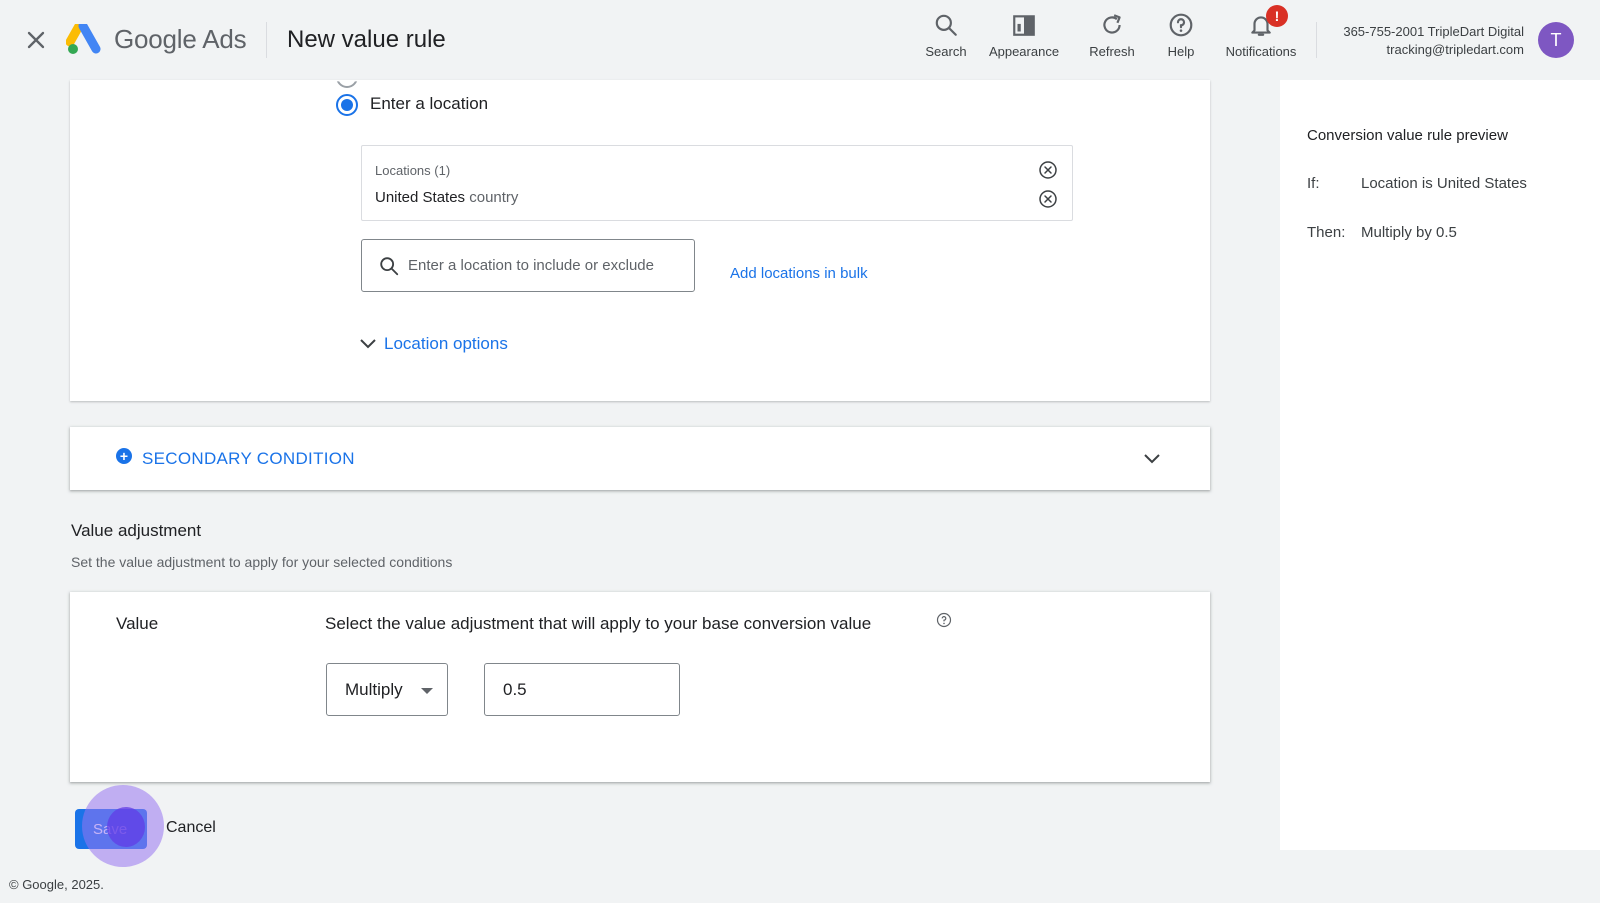  I want to click on location-search-input, so click(549, 265).